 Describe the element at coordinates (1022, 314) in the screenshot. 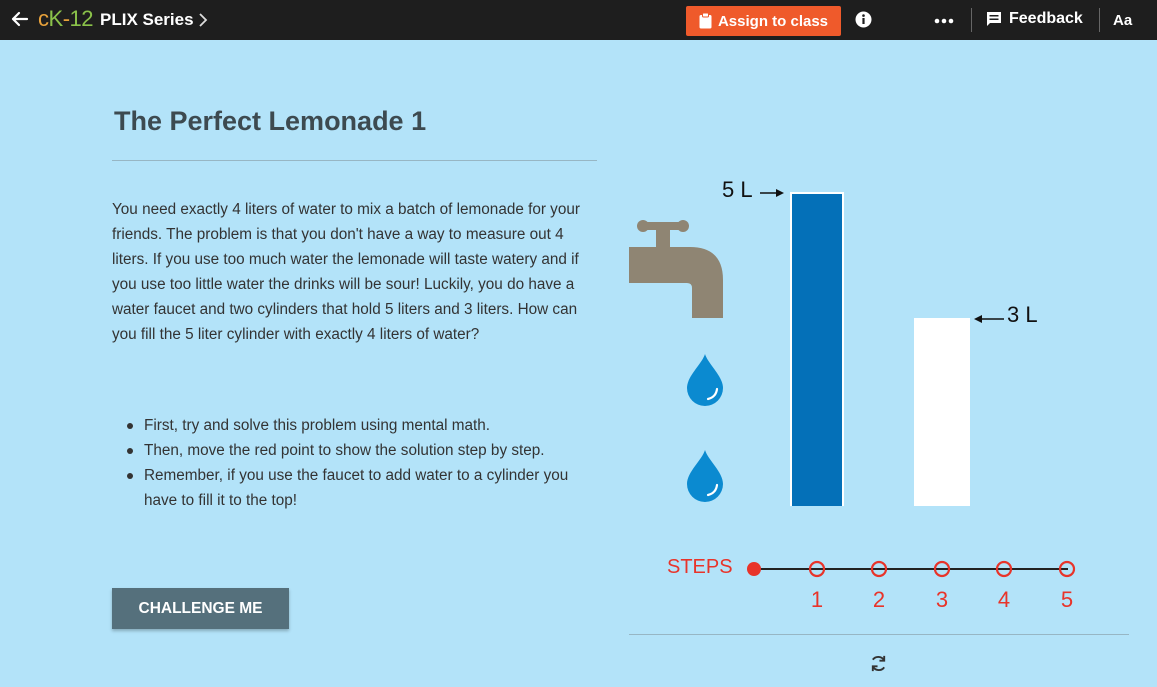

I see `cylinder-3l-label: 3 L` at that location.